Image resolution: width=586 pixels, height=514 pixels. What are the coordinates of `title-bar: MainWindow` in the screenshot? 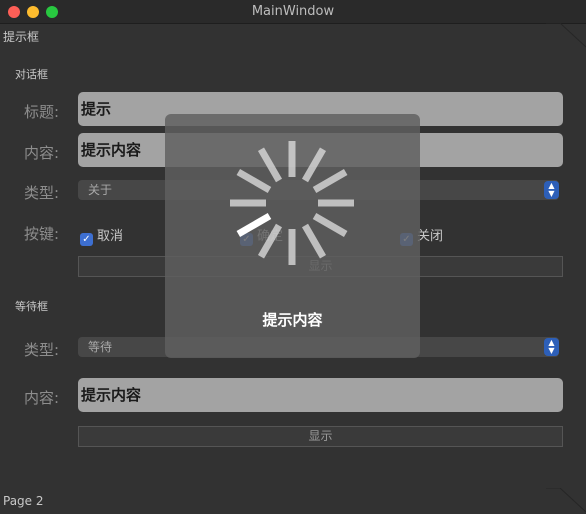 It's located at (293, 12).